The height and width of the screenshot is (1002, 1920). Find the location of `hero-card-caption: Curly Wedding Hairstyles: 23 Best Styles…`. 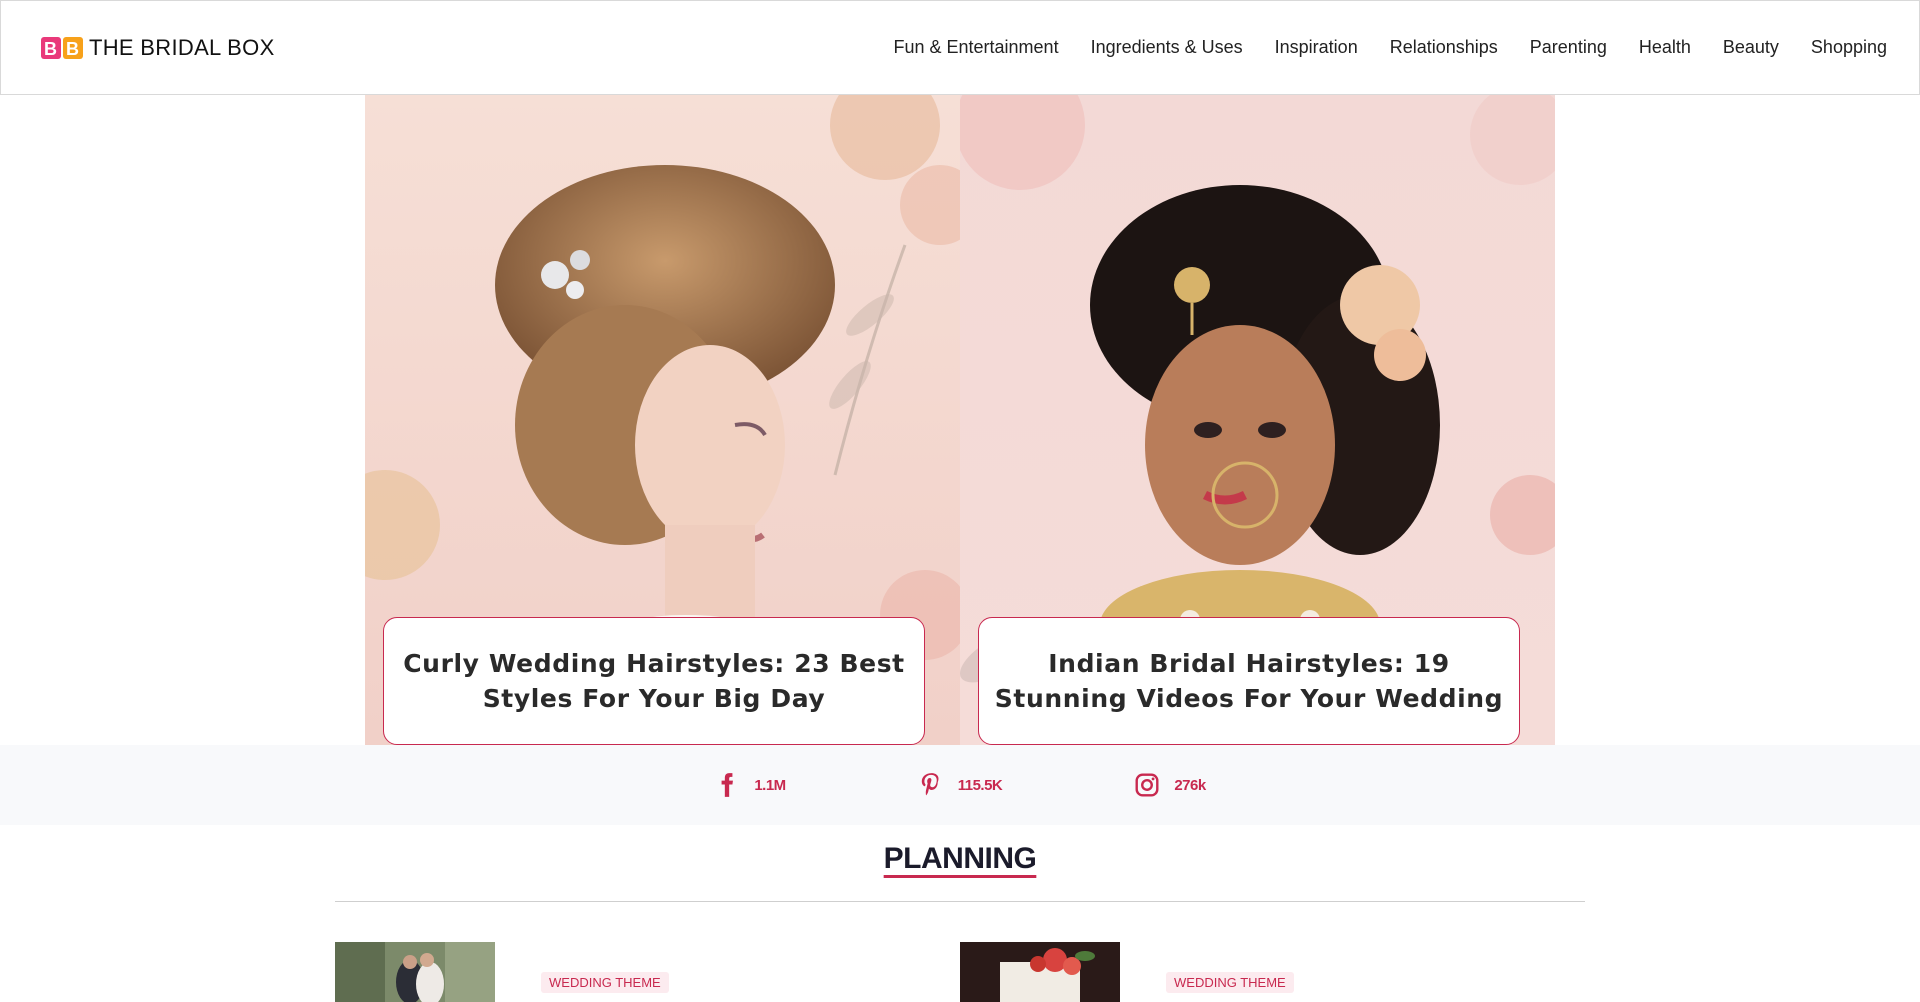

hero-card-caption: Curly Wedding Hairstyles: 23 Best Styles… is located at coordinates (654, 681).